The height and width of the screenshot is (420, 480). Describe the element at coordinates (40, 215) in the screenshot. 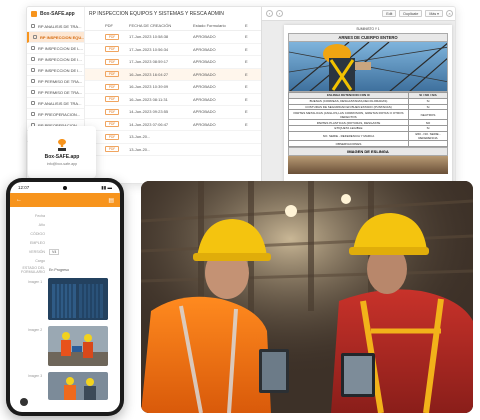

I see `field-label: Fecha` at that location.